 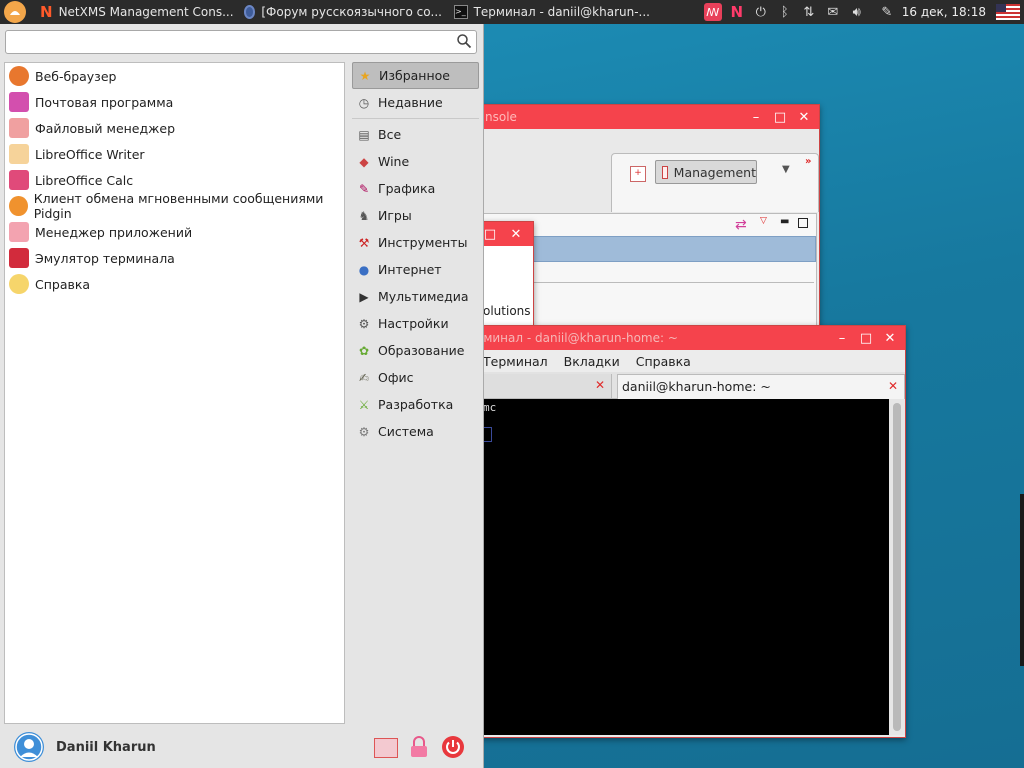 What do you see at coordinates (761, 386) in the screenshot?
I see `terminal-tab-2: daniil@kharun-home: ~ ✕` at bounding box center [761, 386].